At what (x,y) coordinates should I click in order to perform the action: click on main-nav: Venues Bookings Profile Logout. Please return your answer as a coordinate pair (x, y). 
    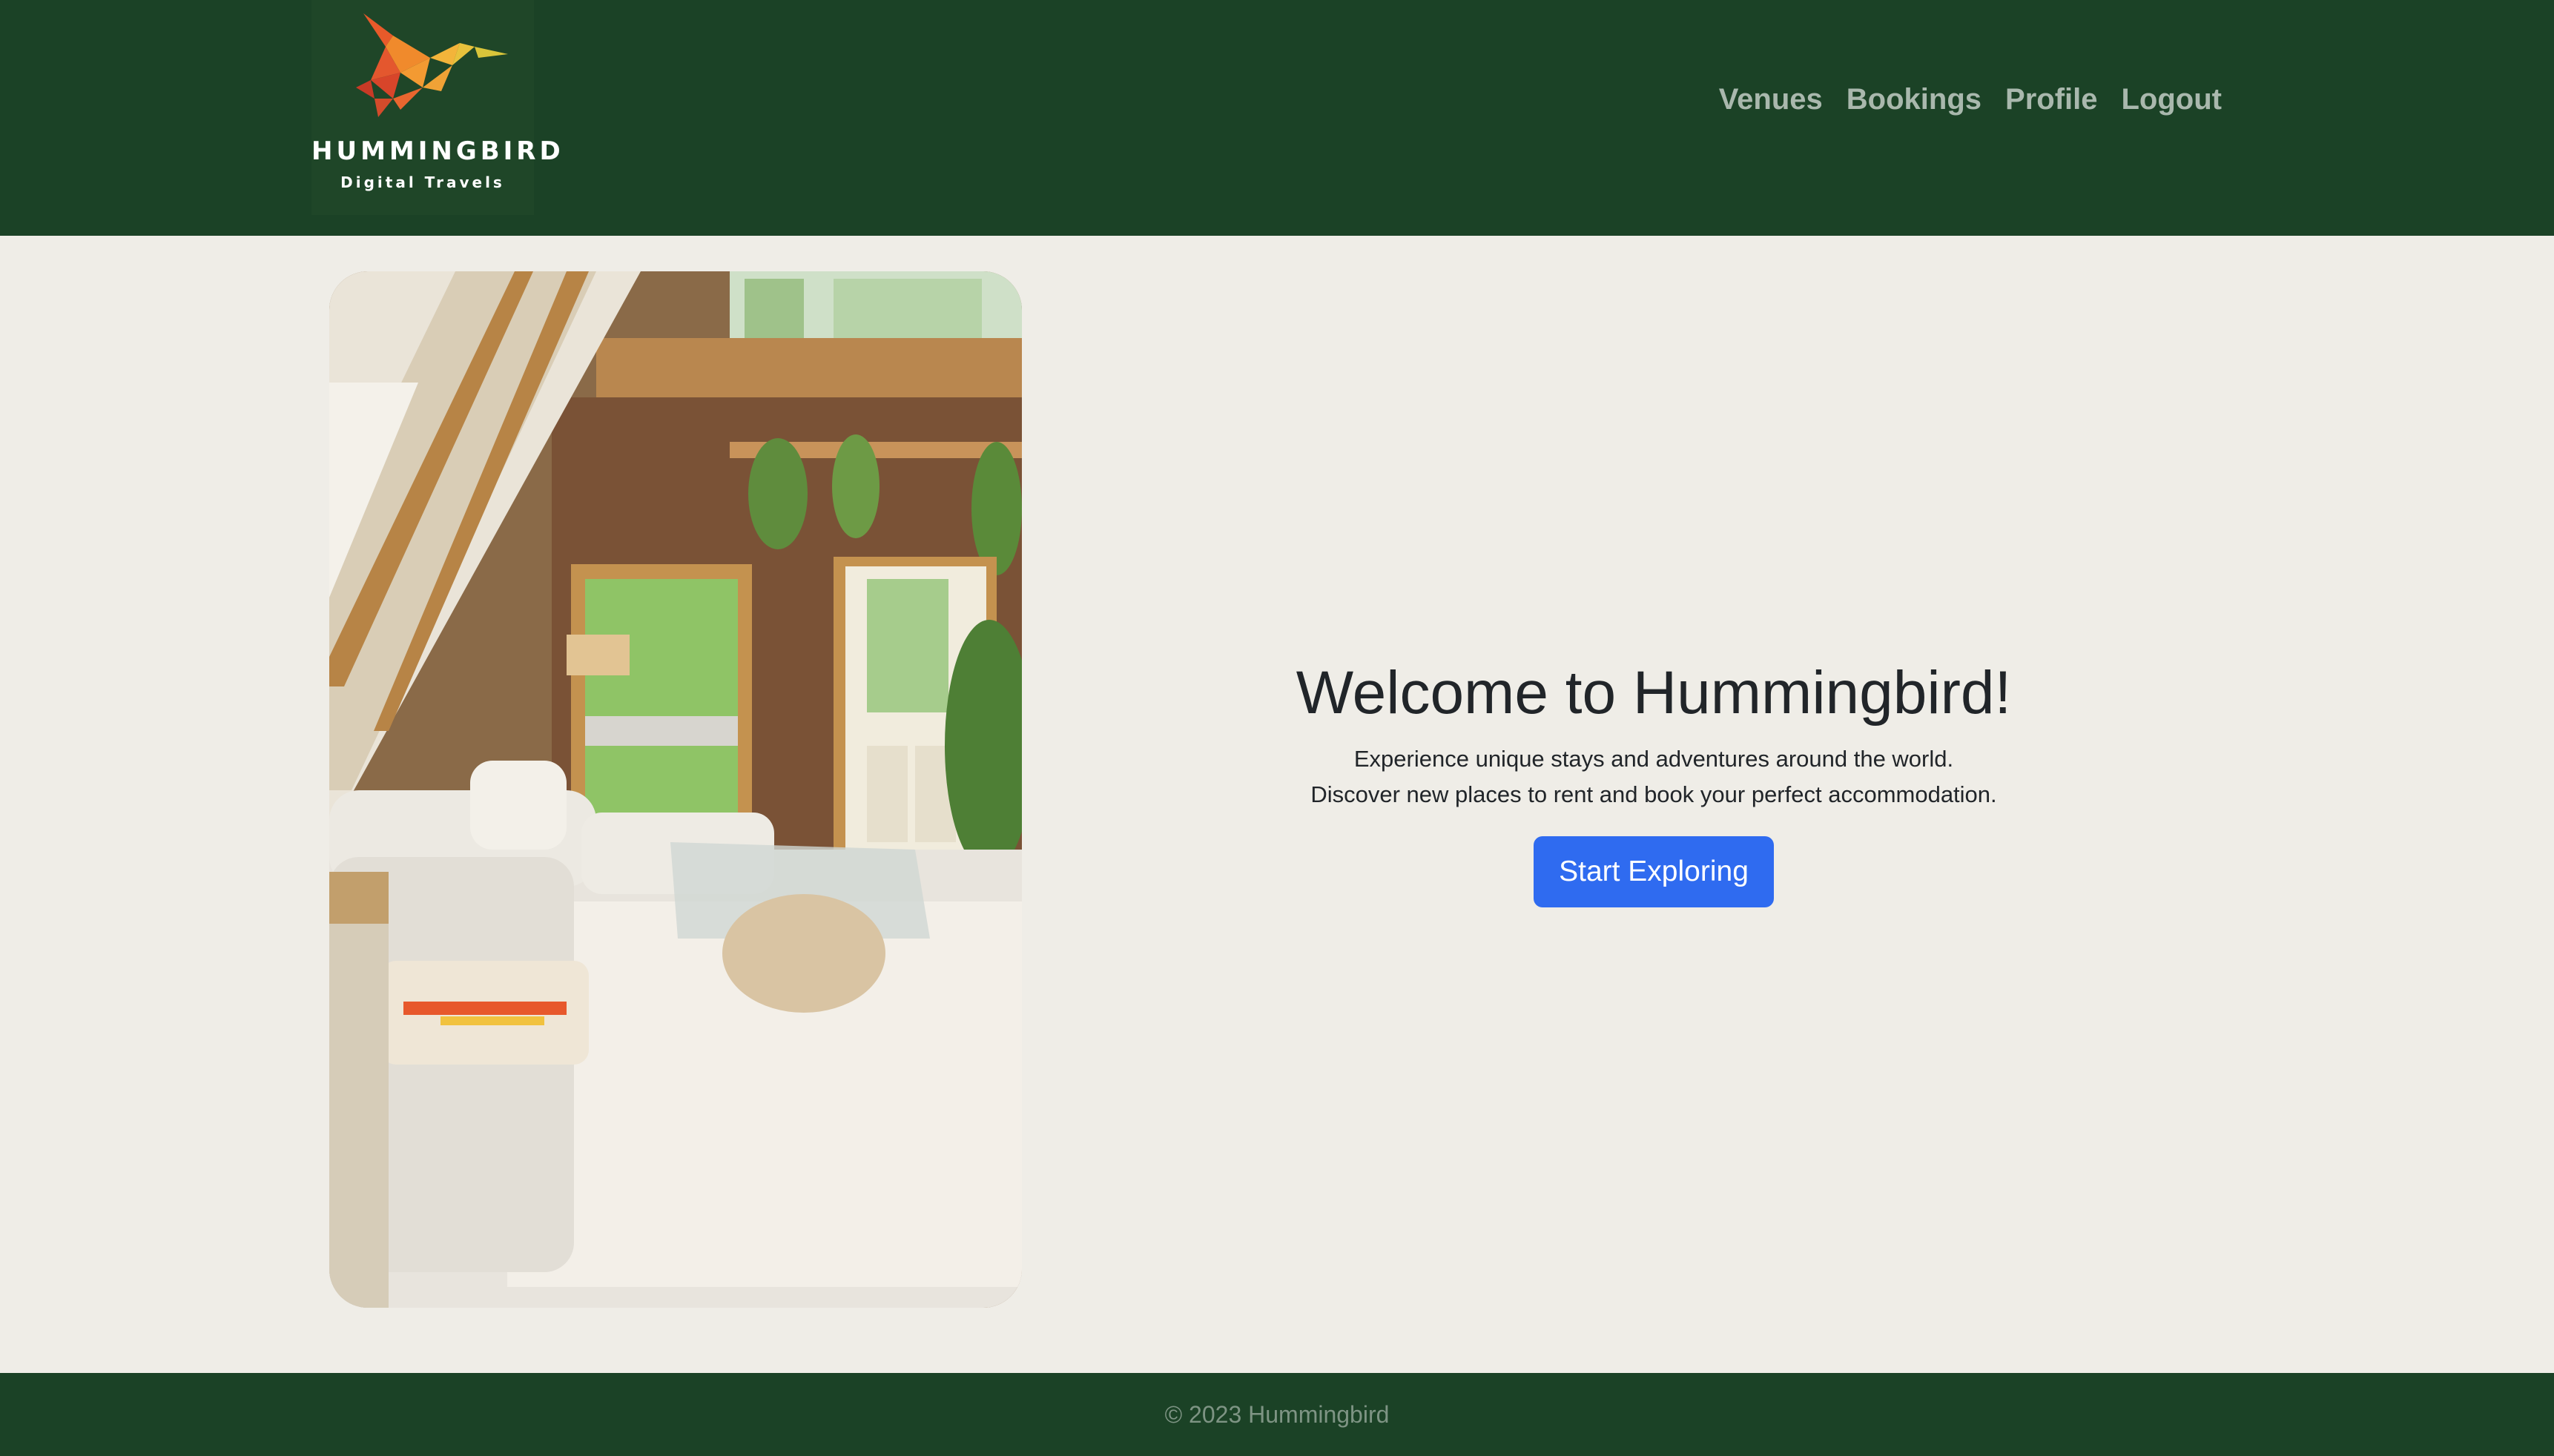
    Looking at the image, I should click on (1970, 100).